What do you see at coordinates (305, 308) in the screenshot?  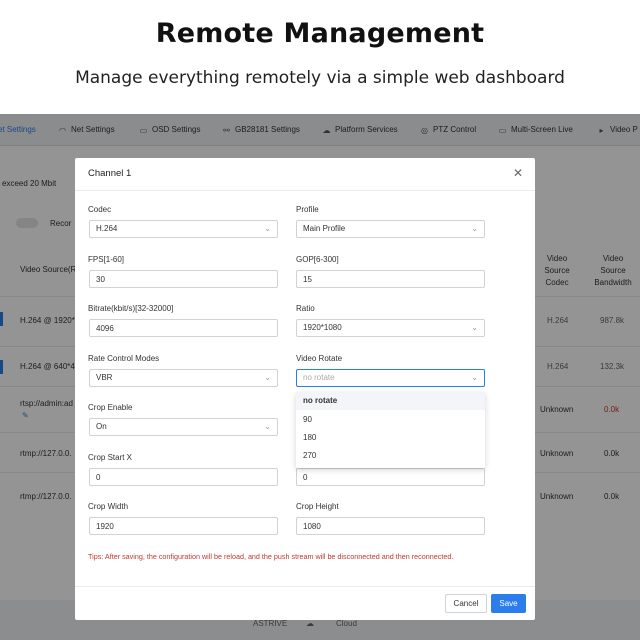 I see `ratio-label: Ratio` at bounding box center [305, 308].